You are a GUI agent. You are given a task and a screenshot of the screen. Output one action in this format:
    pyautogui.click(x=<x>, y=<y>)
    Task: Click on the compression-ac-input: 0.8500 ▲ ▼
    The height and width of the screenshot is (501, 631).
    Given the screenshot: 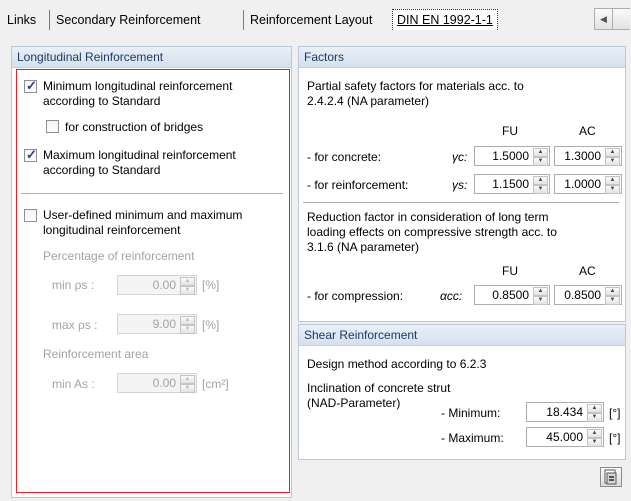 What is the action you would take?
    pyautogui.click(x=588, y=295)
    